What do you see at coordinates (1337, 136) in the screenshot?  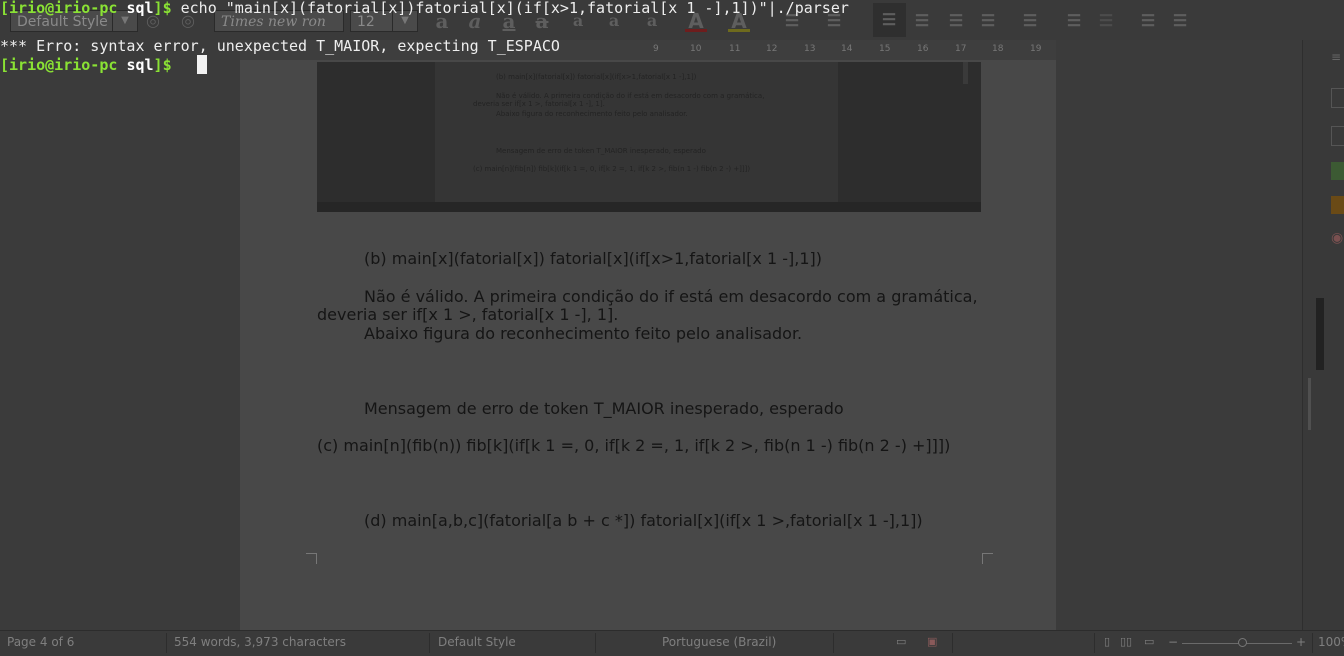 I see `page-icon` at bounding box center [1337, 136].